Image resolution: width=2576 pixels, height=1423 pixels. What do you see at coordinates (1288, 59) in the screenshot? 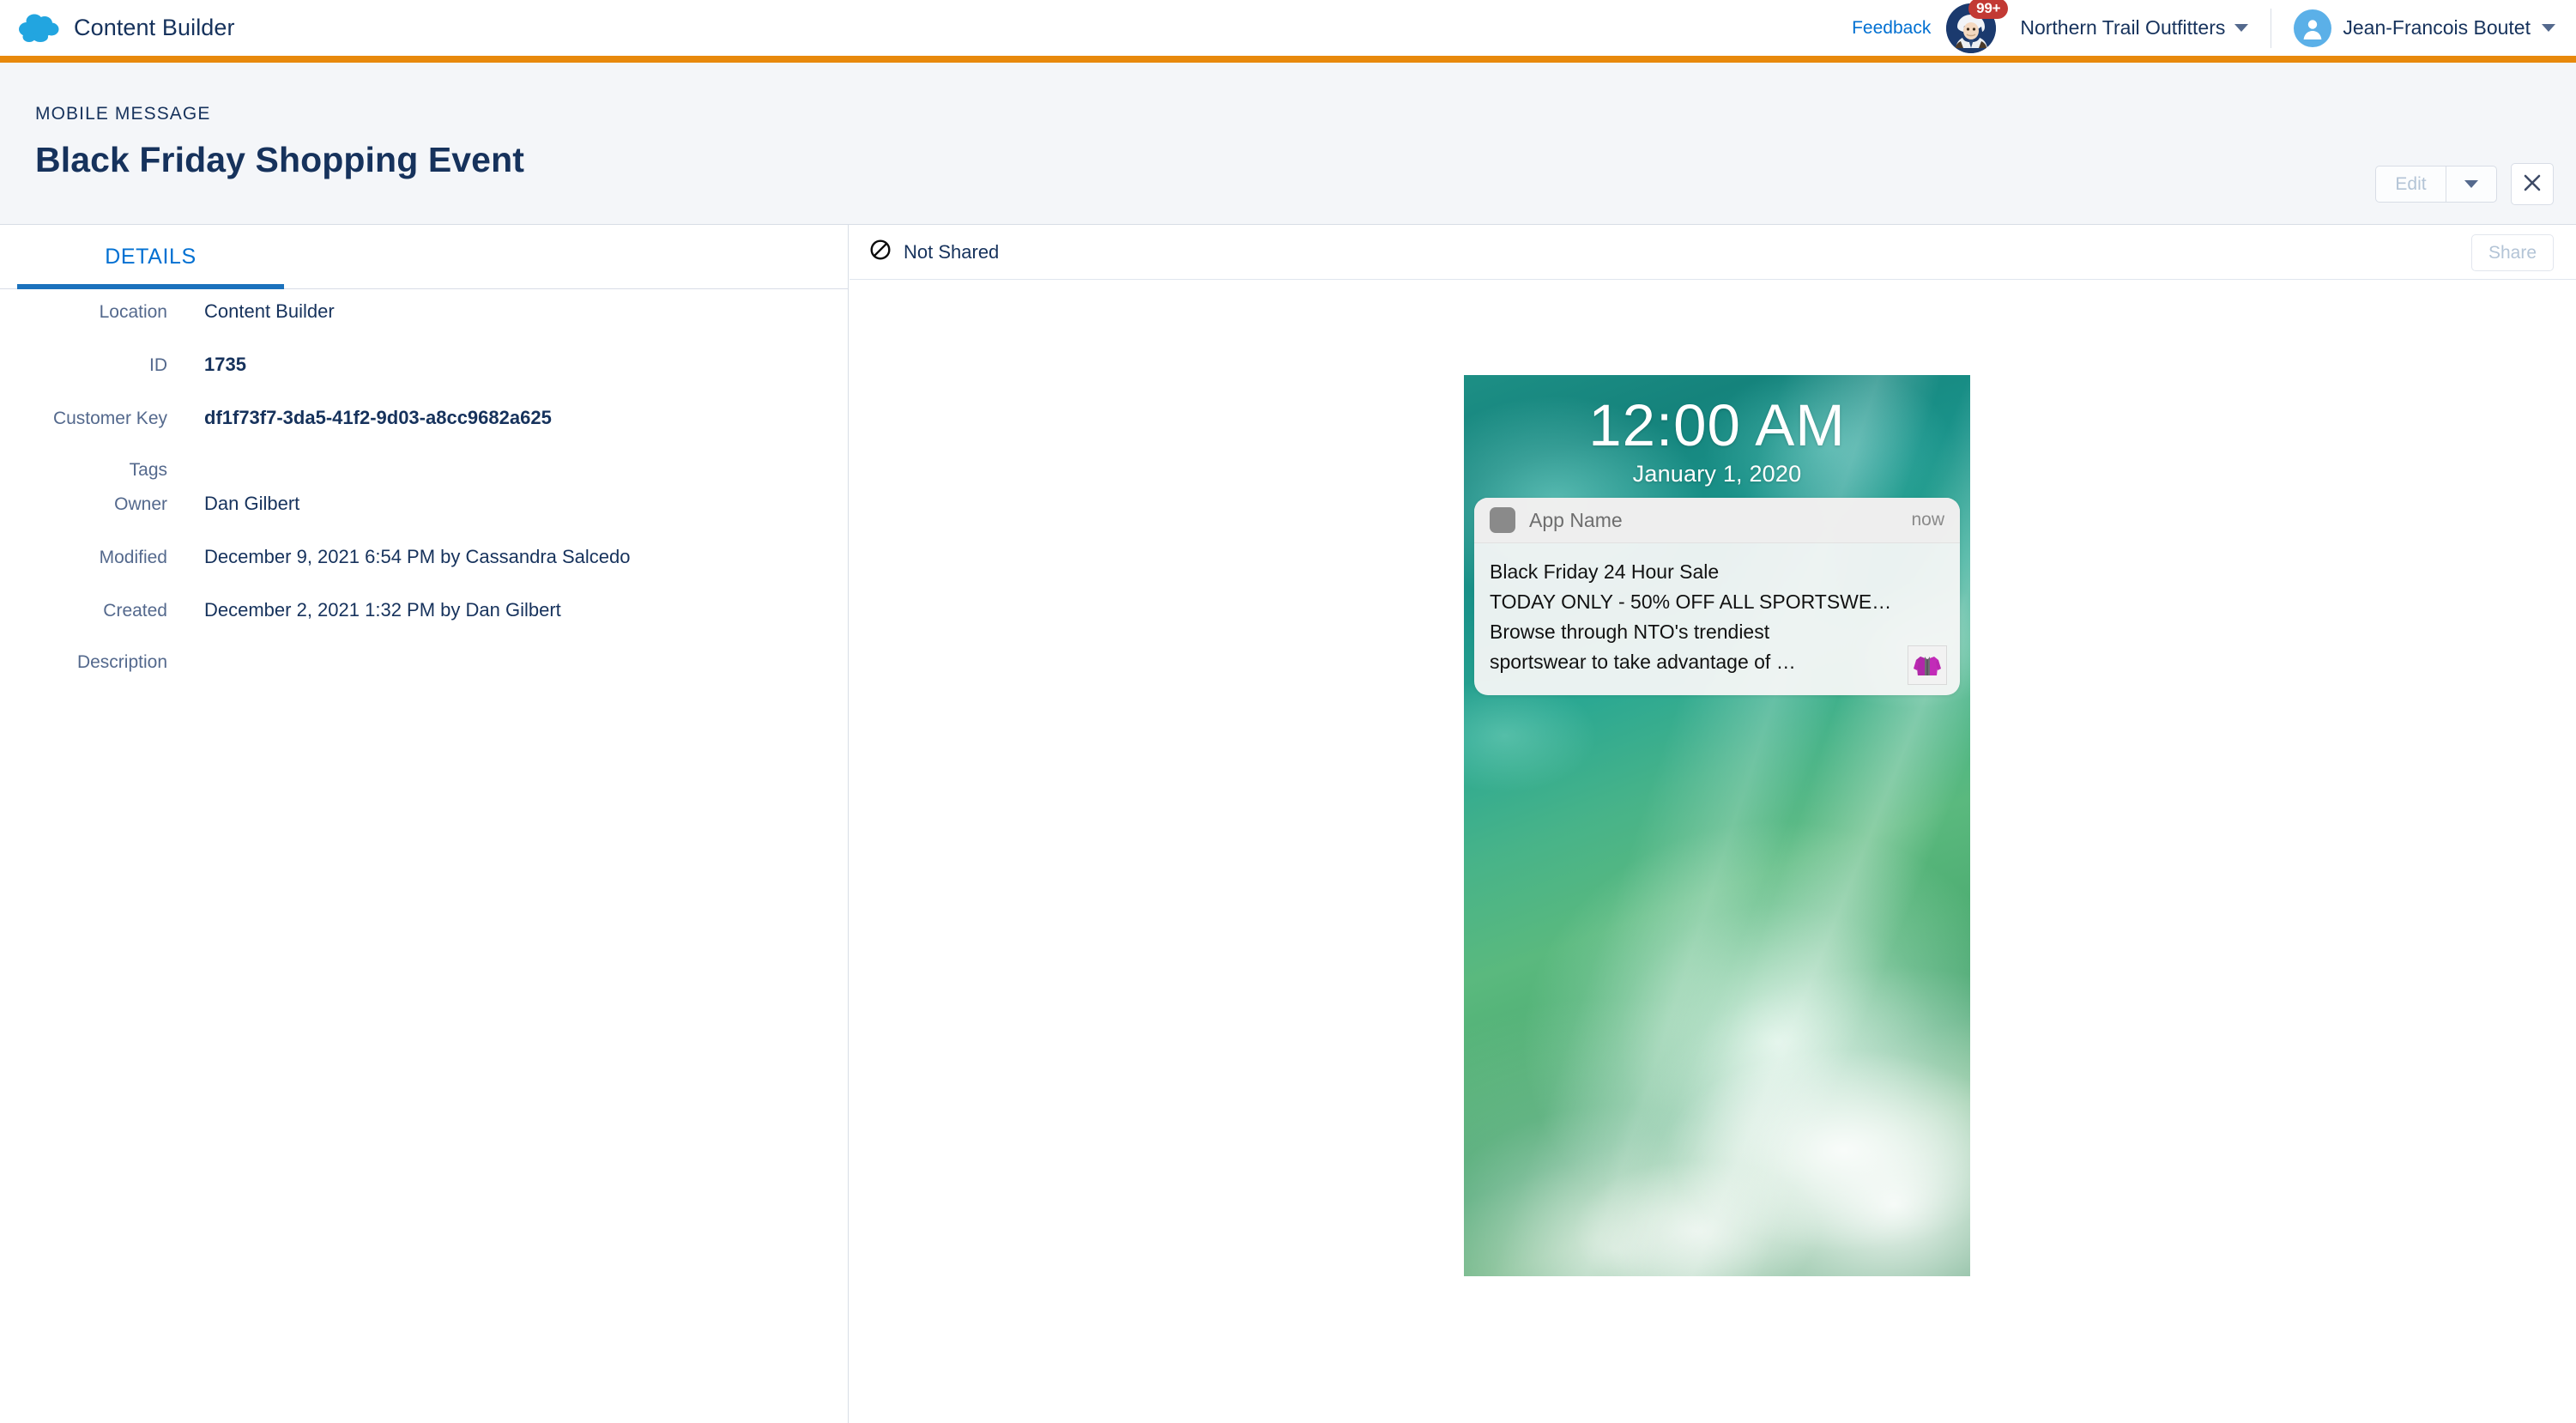
I see `brand-accent-rule` at bounding box center [1288, 59].